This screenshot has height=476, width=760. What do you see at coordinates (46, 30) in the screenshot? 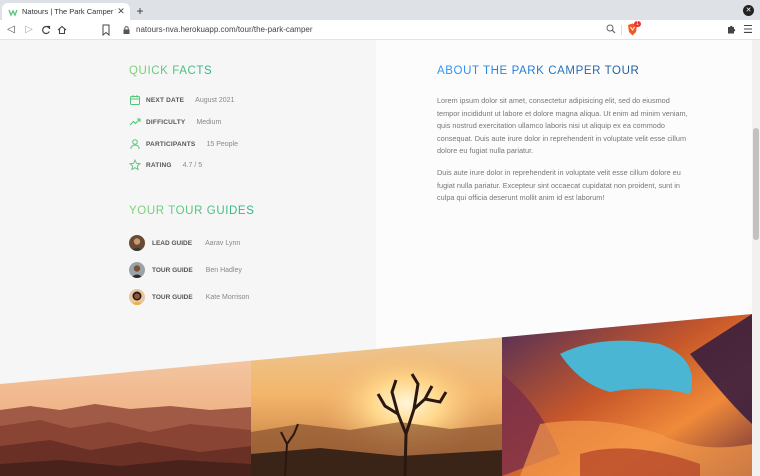
I see `reload-icon` at bounding box center [46, 30].